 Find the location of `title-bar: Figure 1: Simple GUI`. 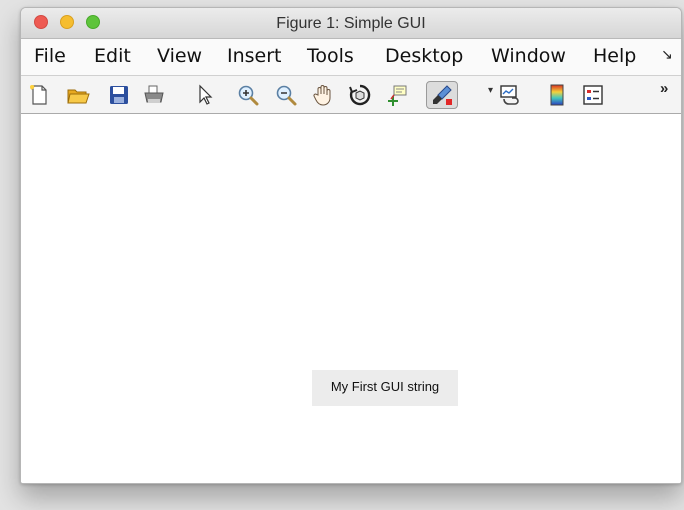

title-bar: Figure 1: Simple GUI is located at coordinates (351, 23).